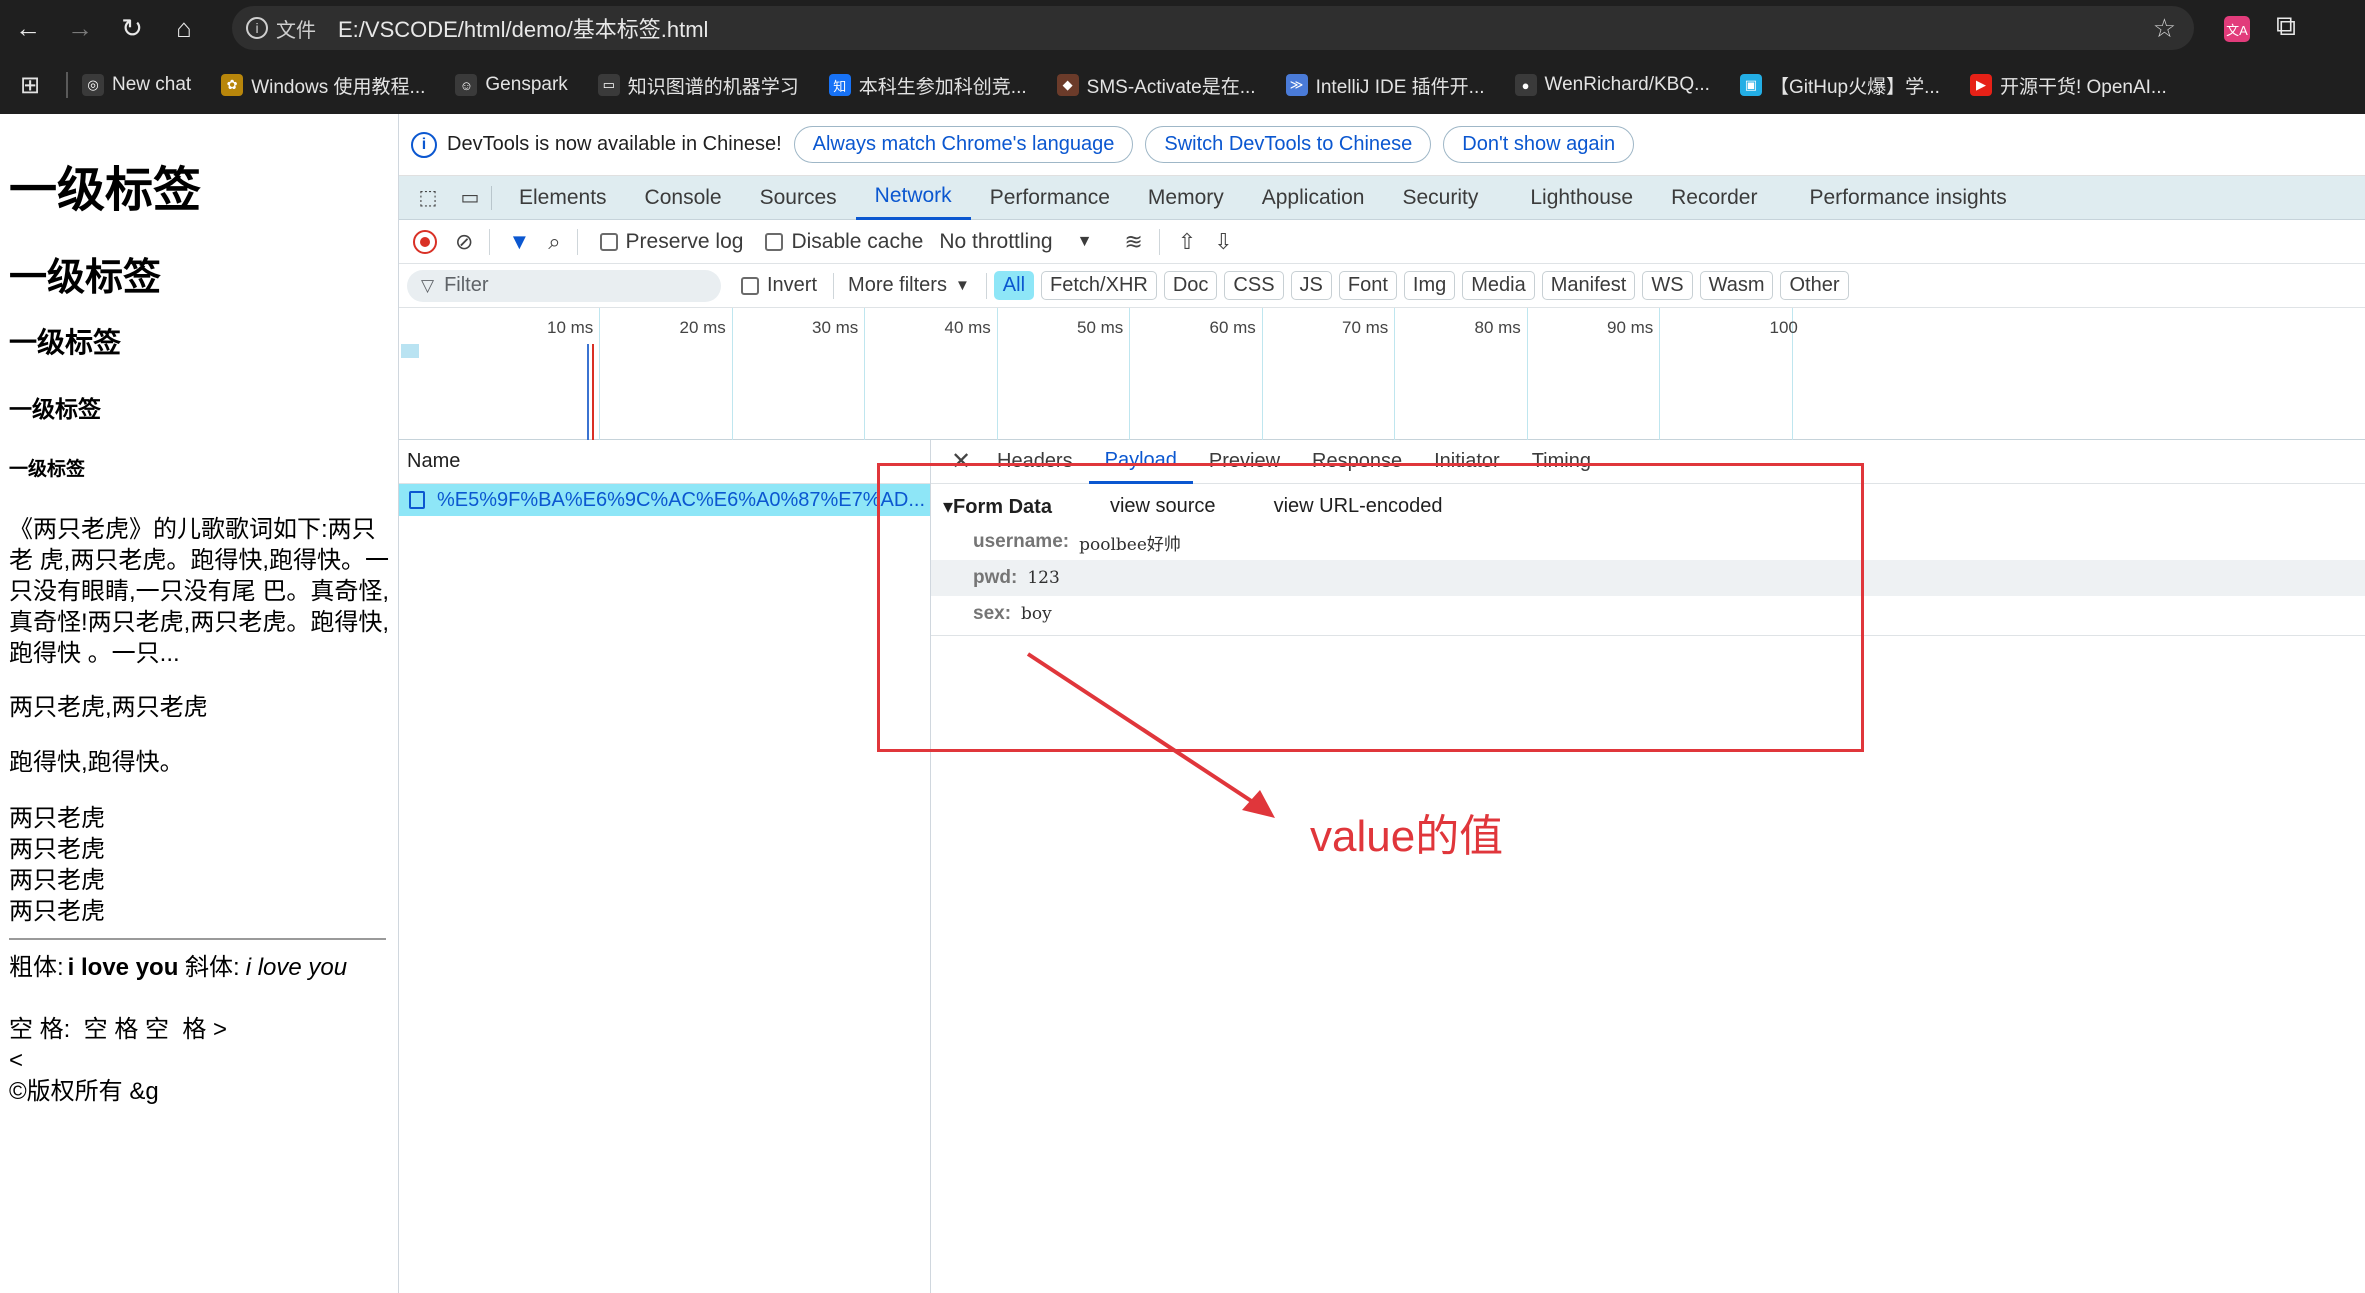  Describe the element at coordinates (526, 84) in the screenshot. I see `bookmark-label: Genspark` at that location.